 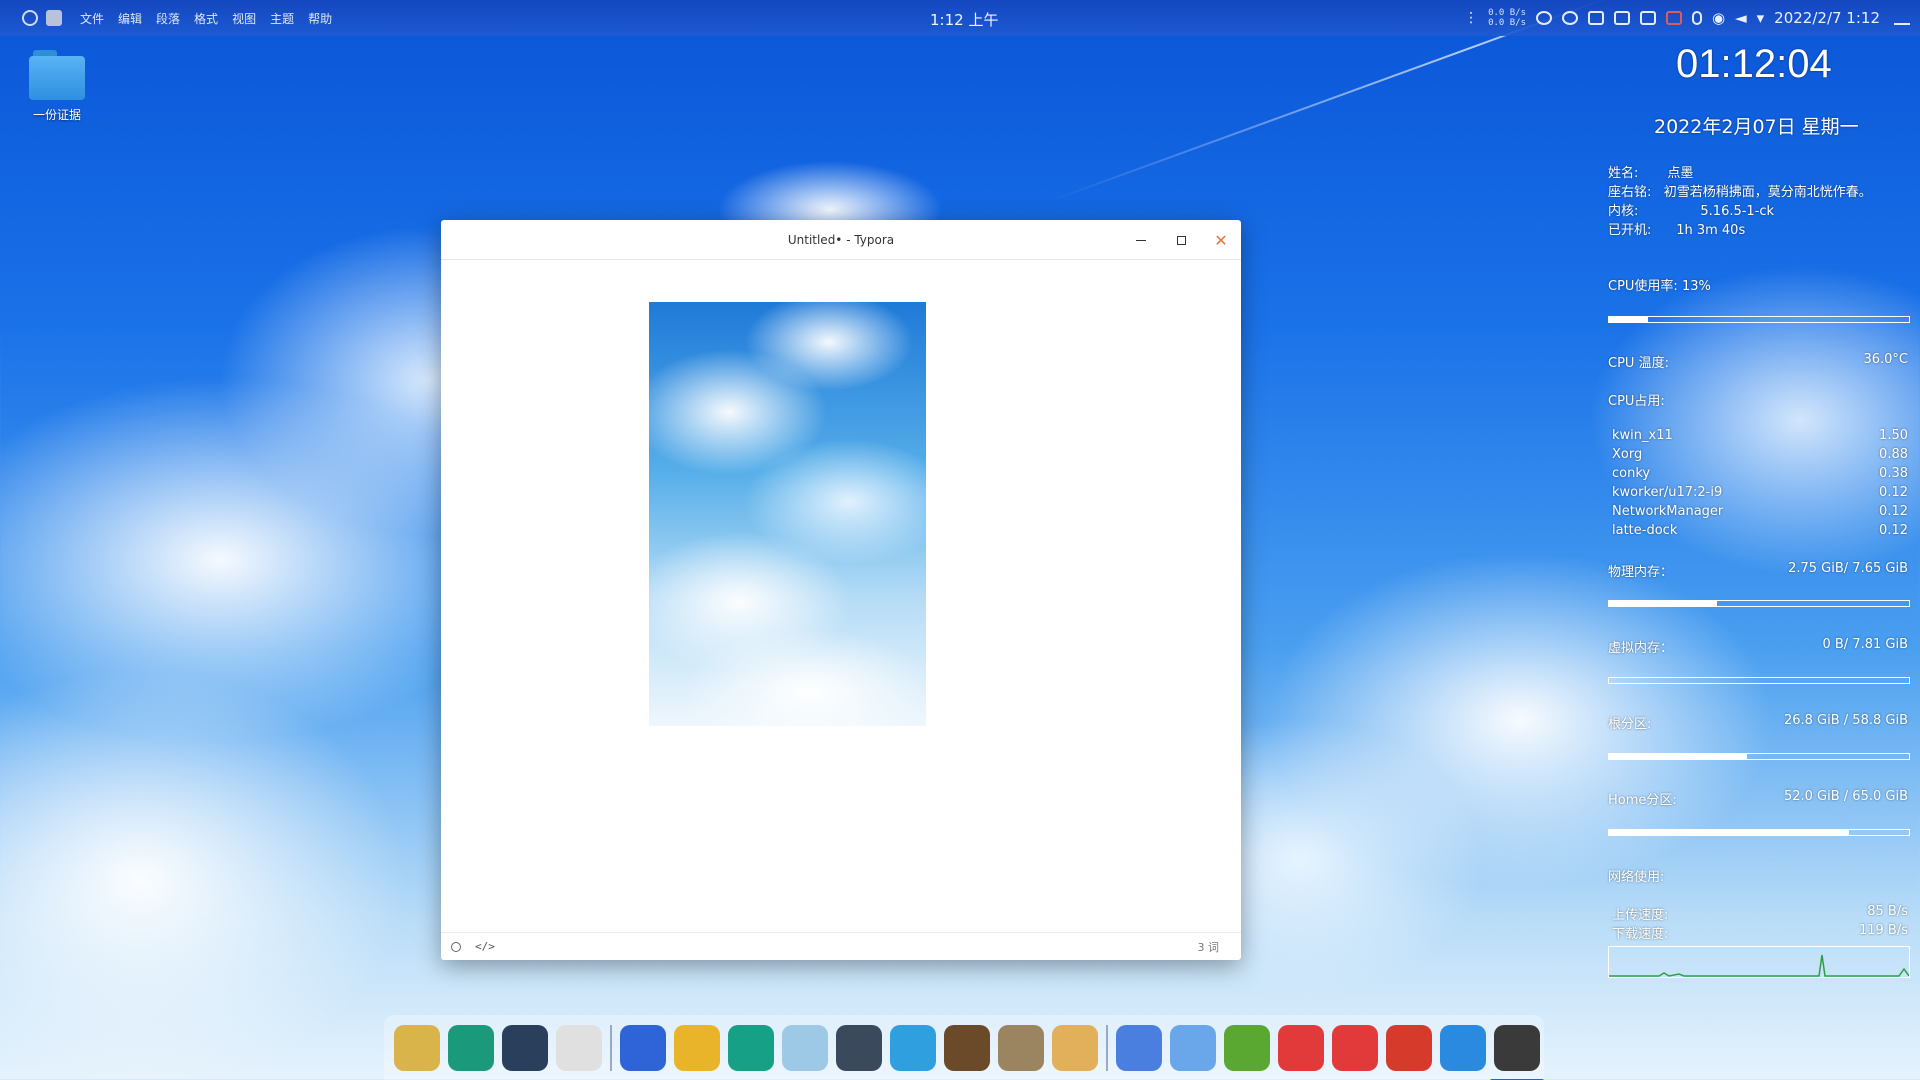 I want to click on conky-root-partition: 根分区: 26.8 GiB / 58.8 GiB, so click(x=1758, y=722).